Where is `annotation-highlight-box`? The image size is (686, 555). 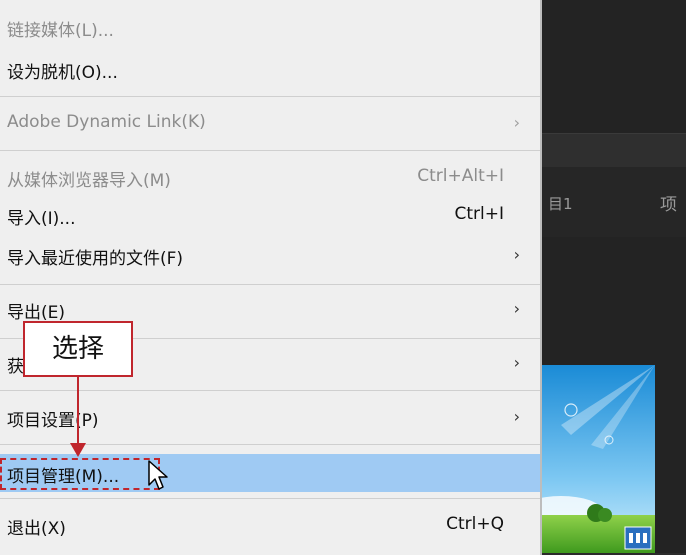 annotation-highlight-box is located at coordinates (80, 474).